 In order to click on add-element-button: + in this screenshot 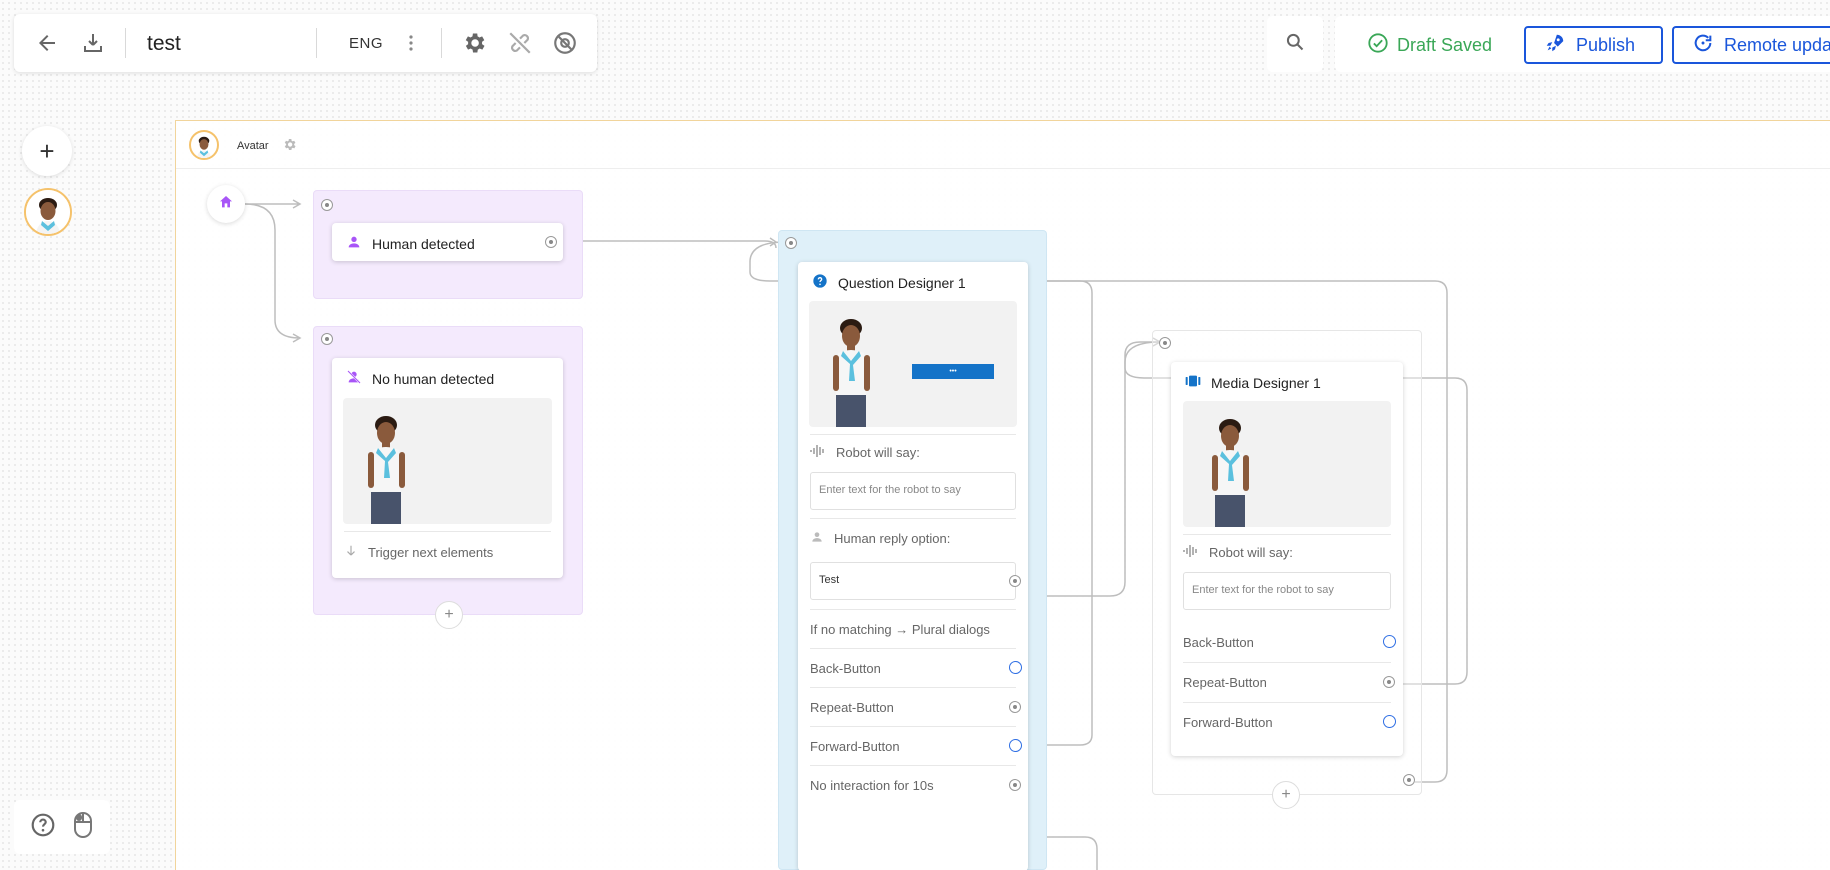, I will do `click(47, 151)`.